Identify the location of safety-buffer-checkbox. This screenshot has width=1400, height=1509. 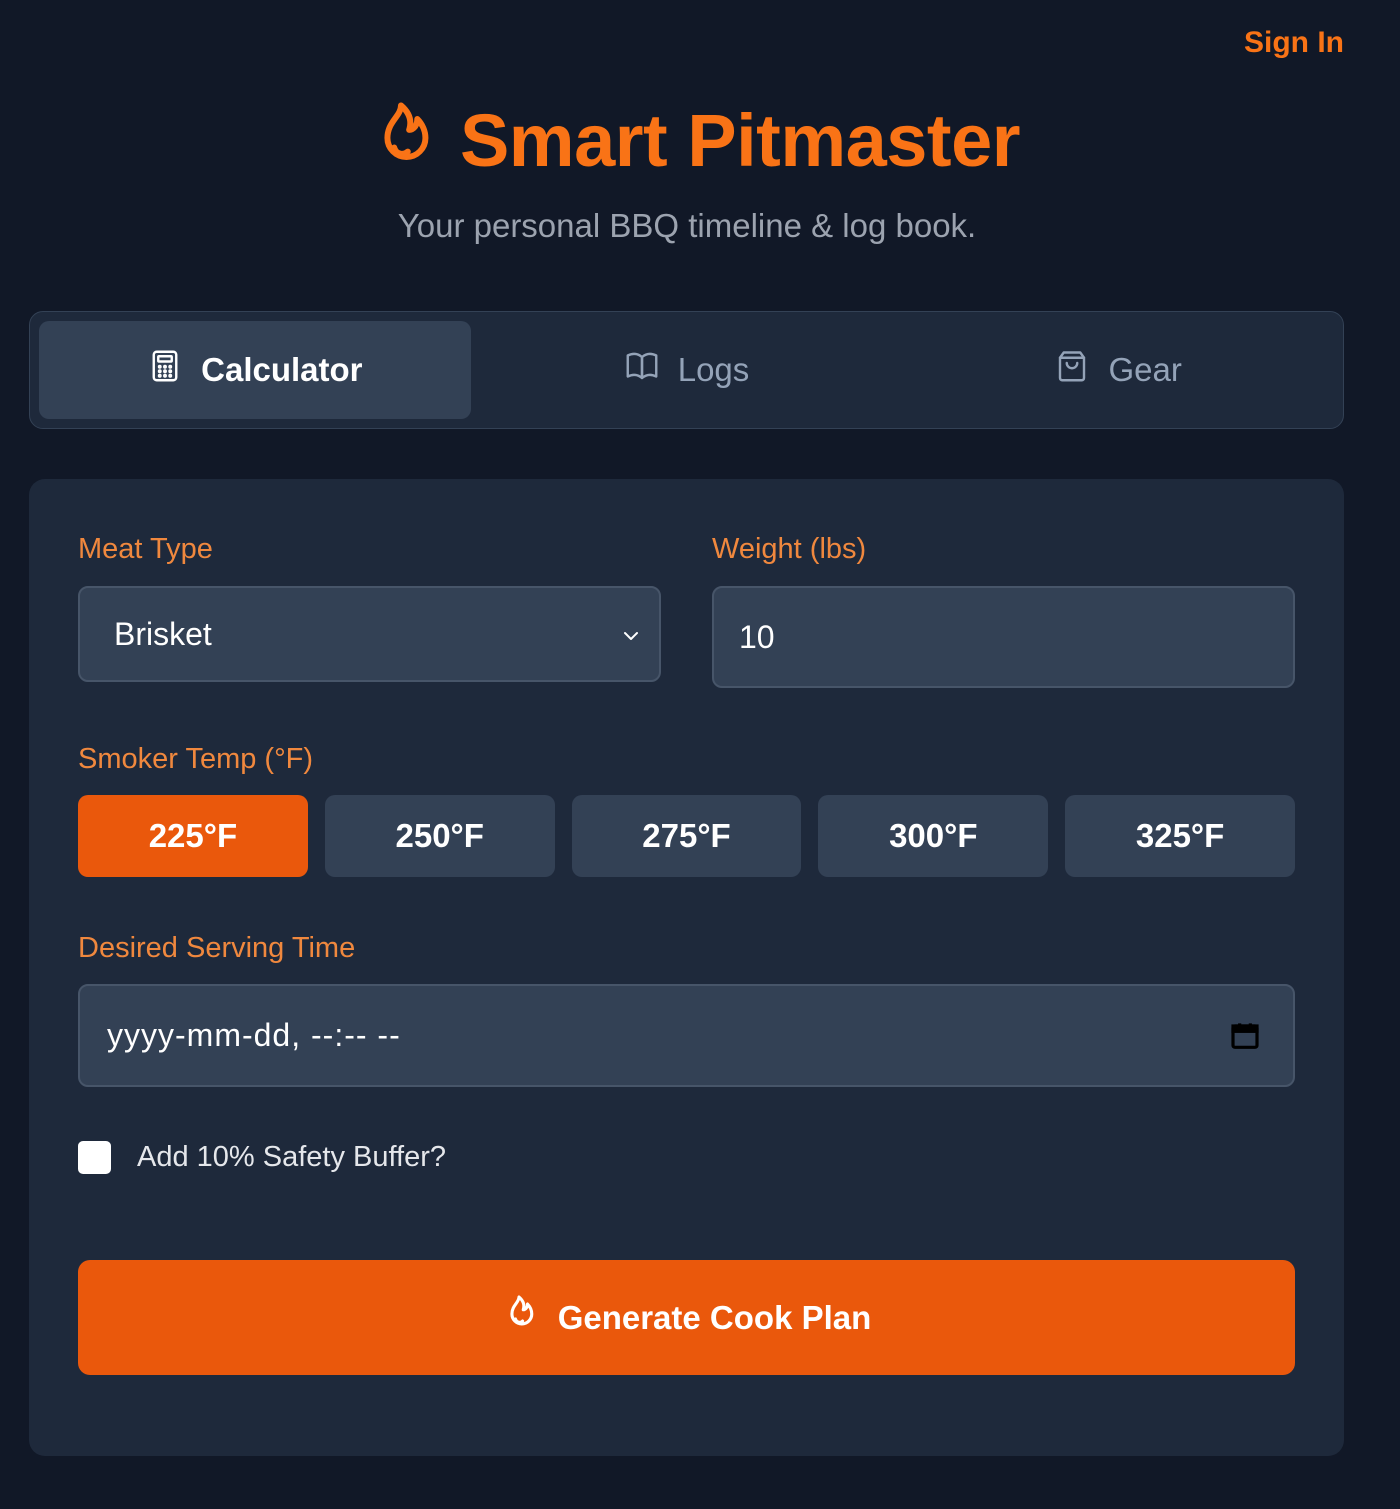
(94, 1157).